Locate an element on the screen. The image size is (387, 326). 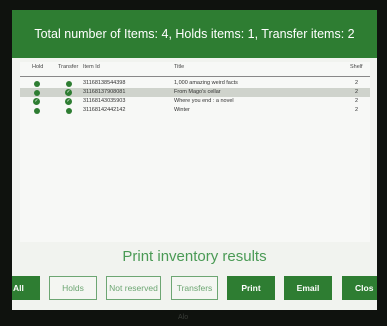
item-title: Winter is located at coordinates (182, 110).